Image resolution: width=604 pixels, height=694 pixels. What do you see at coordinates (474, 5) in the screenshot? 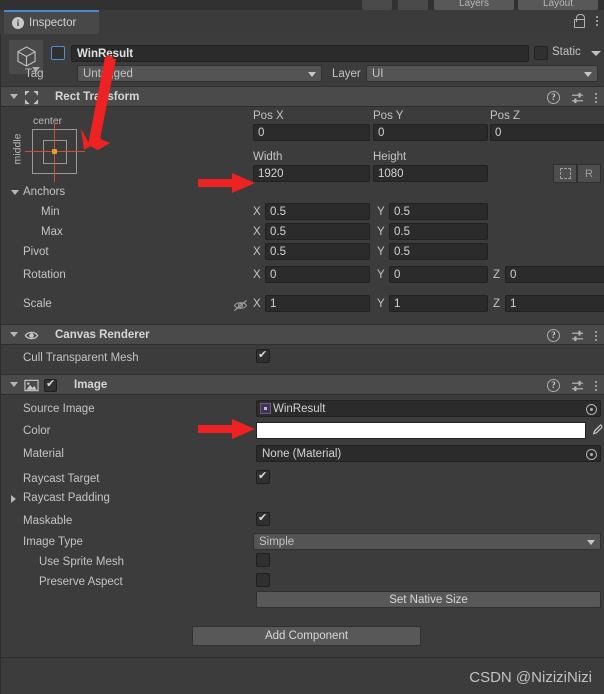
I see `toolbar-layers-dropdown: Layers` at bounding box center [474, 5].